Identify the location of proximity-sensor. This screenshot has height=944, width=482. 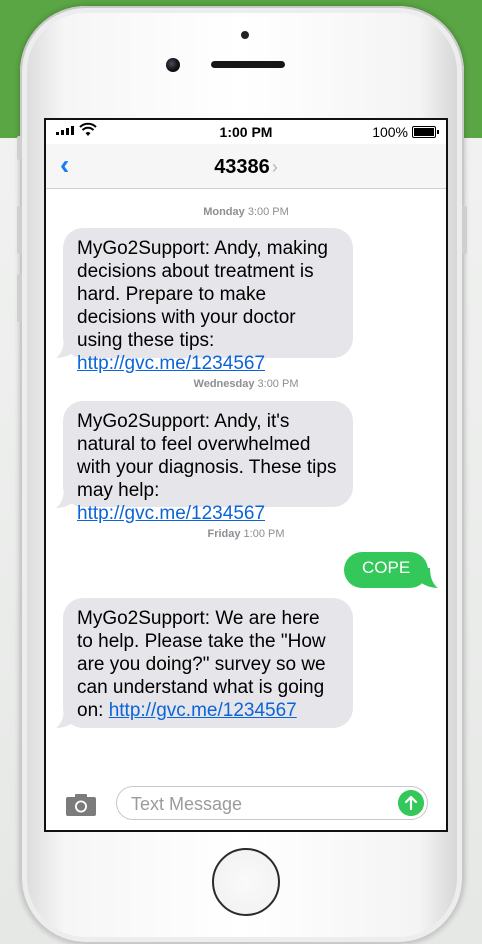
(245, 35).